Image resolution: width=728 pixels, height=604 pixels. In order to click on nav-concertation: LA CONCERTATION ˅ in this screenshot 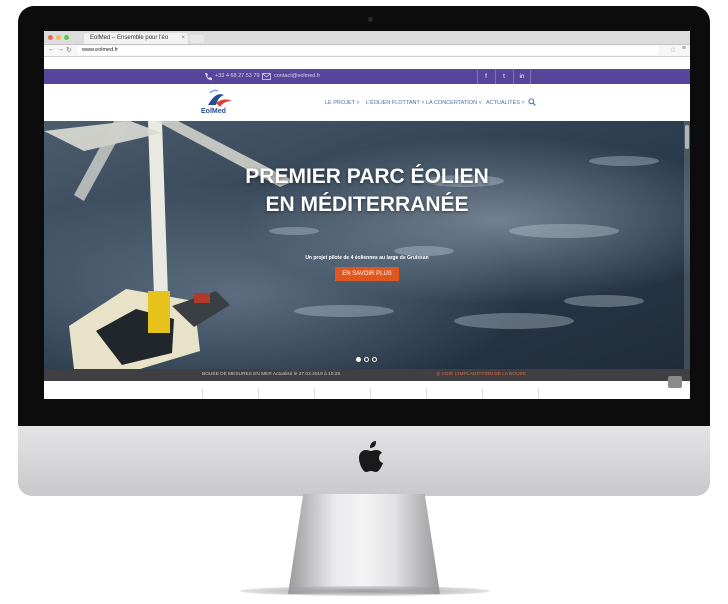, I will do `click(454, 103)`.